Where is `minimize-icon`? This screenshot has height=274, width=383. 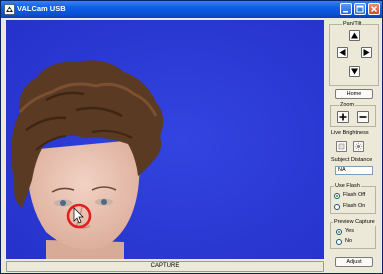
minimize-icon is located at coordinates (345, 12).